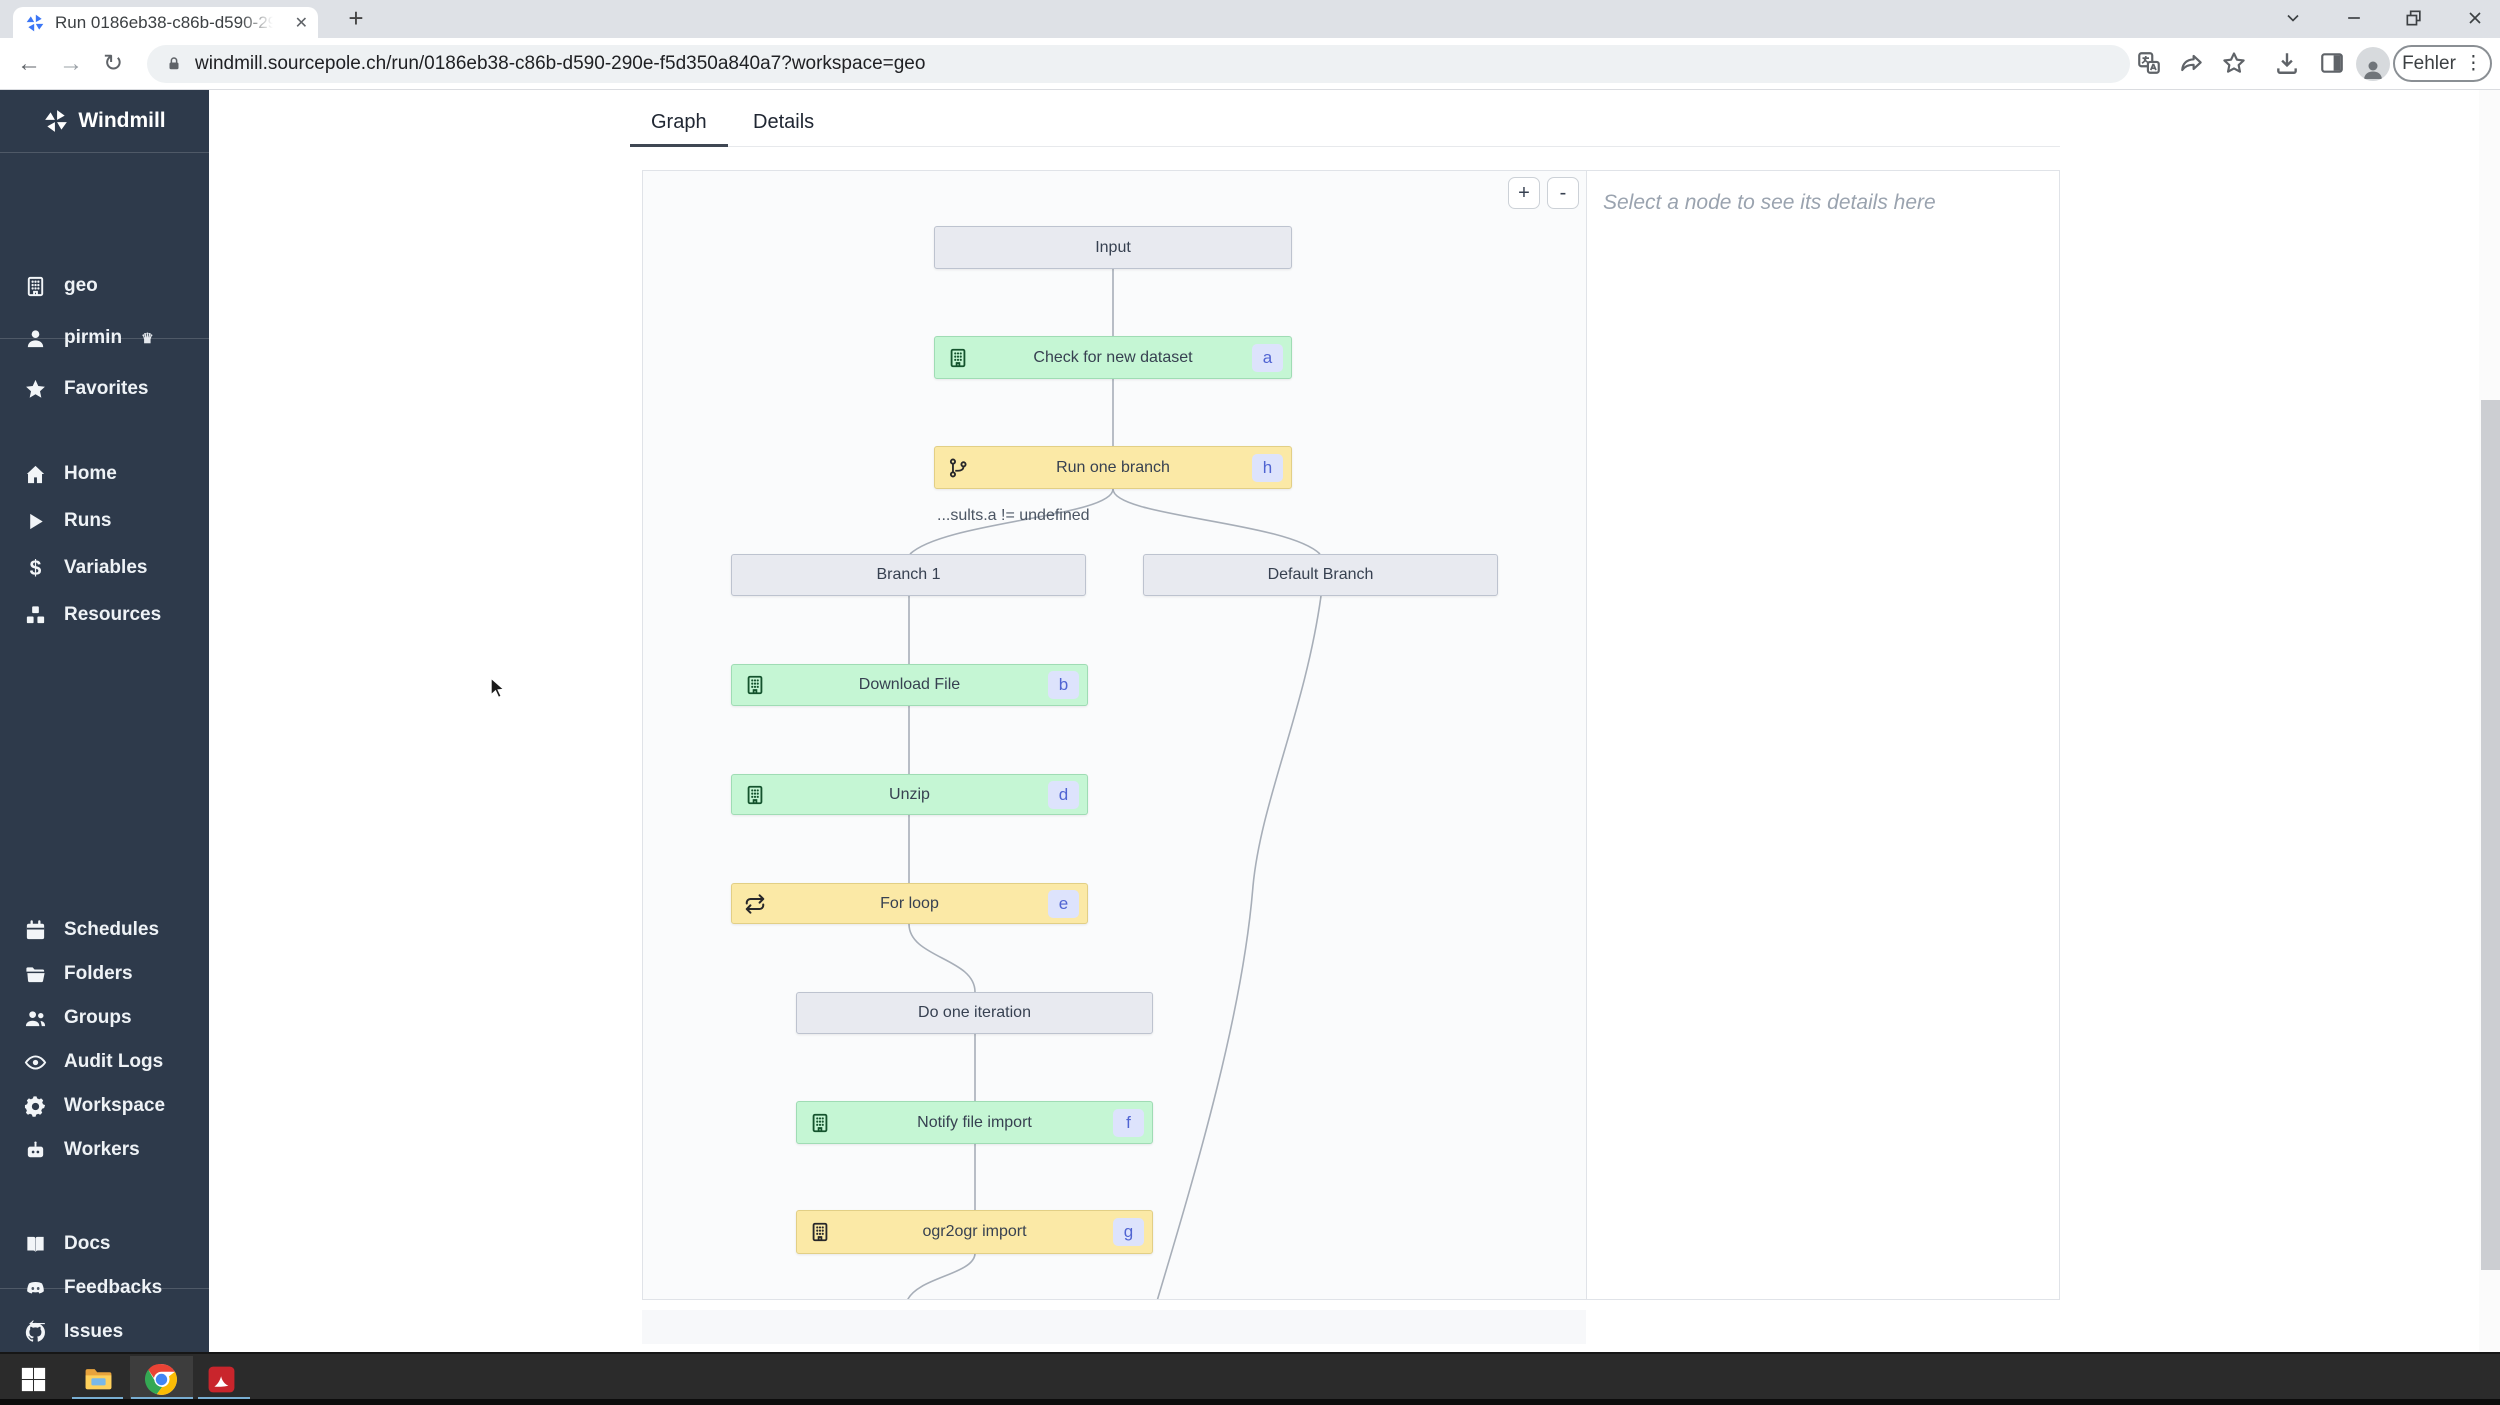  I want to click on sidebar-item-label: Workers, so click(102, 1149).